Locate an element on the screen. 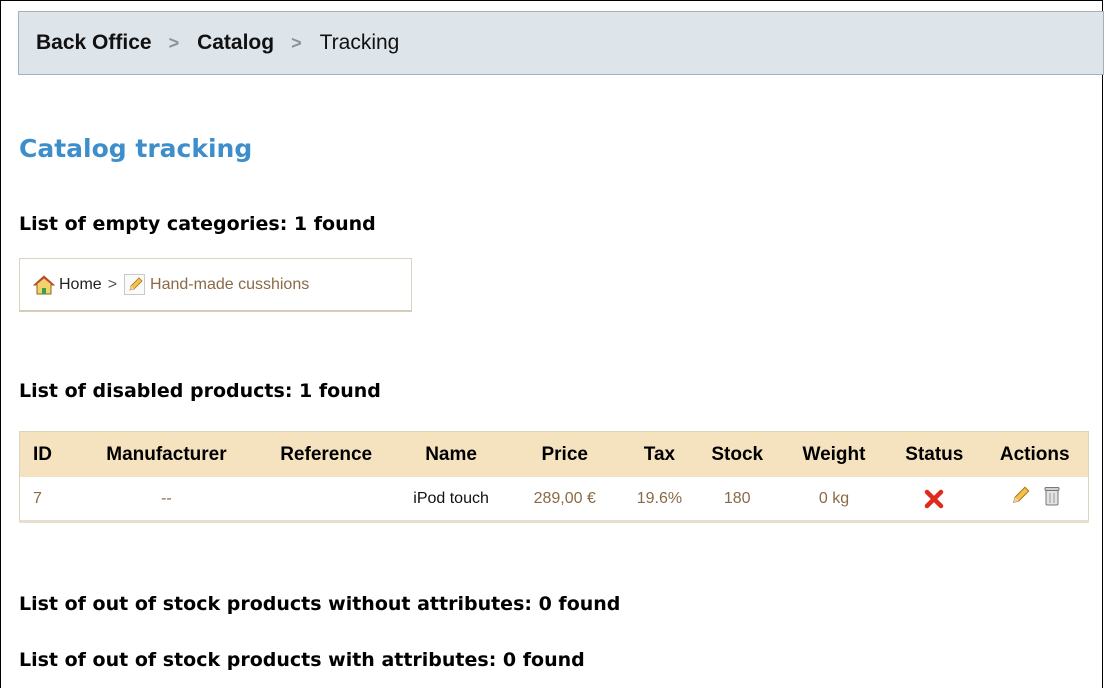  column-header-stock: Stock is located at coordinates (737, 454).